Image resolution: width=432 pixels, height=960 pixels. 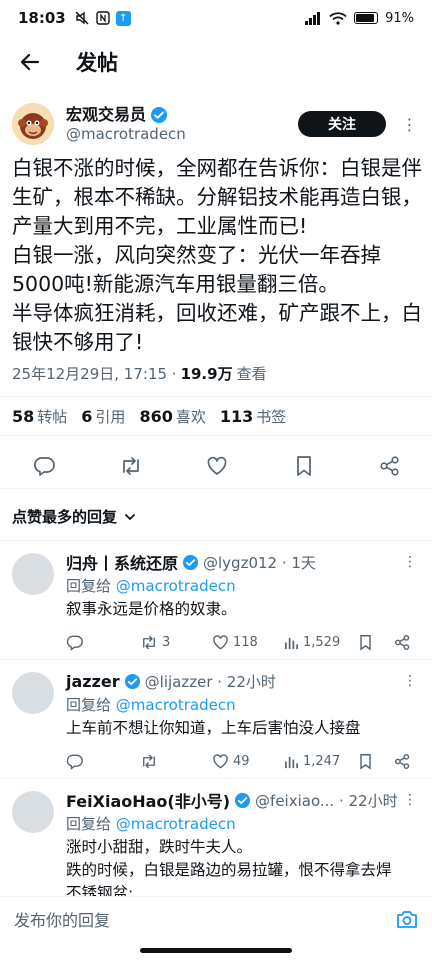 What do you see at coordinates (217, 313) in the screenshot?
I see `post-text-line: 半导体疯狂消耗，回收还难，矿产跟不上，白` at bounding box center [217, 313].